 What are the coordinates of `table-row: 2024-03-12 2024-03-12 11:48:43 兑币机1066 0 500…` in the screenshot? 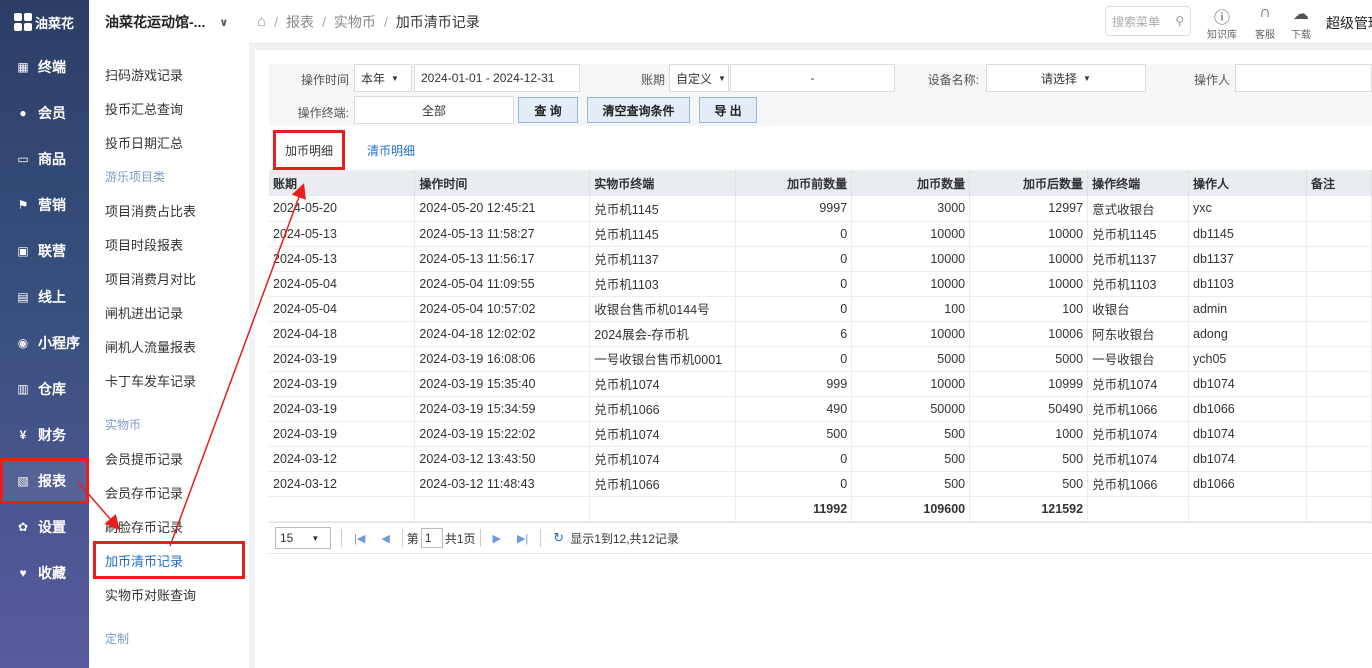 It's located at (820, 484).